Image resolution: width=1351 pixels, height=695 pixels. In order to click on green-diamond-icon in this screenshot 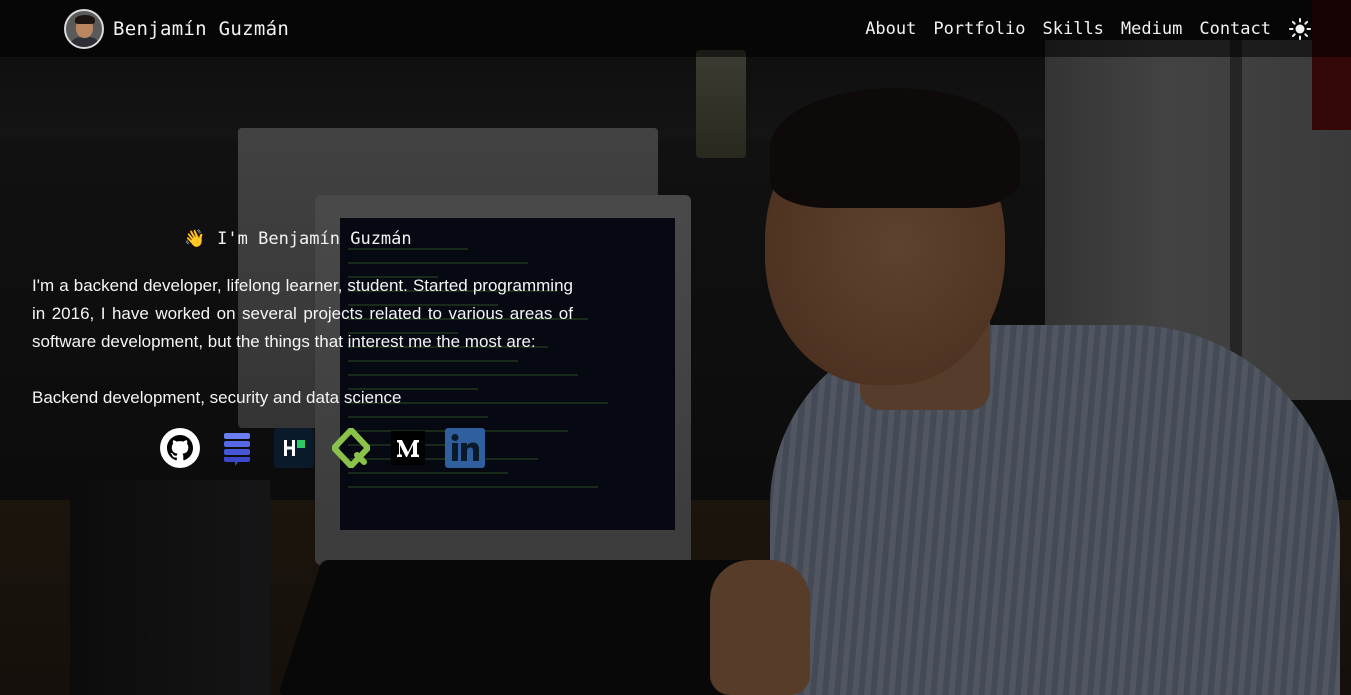, I will do `click(351, 448)`.